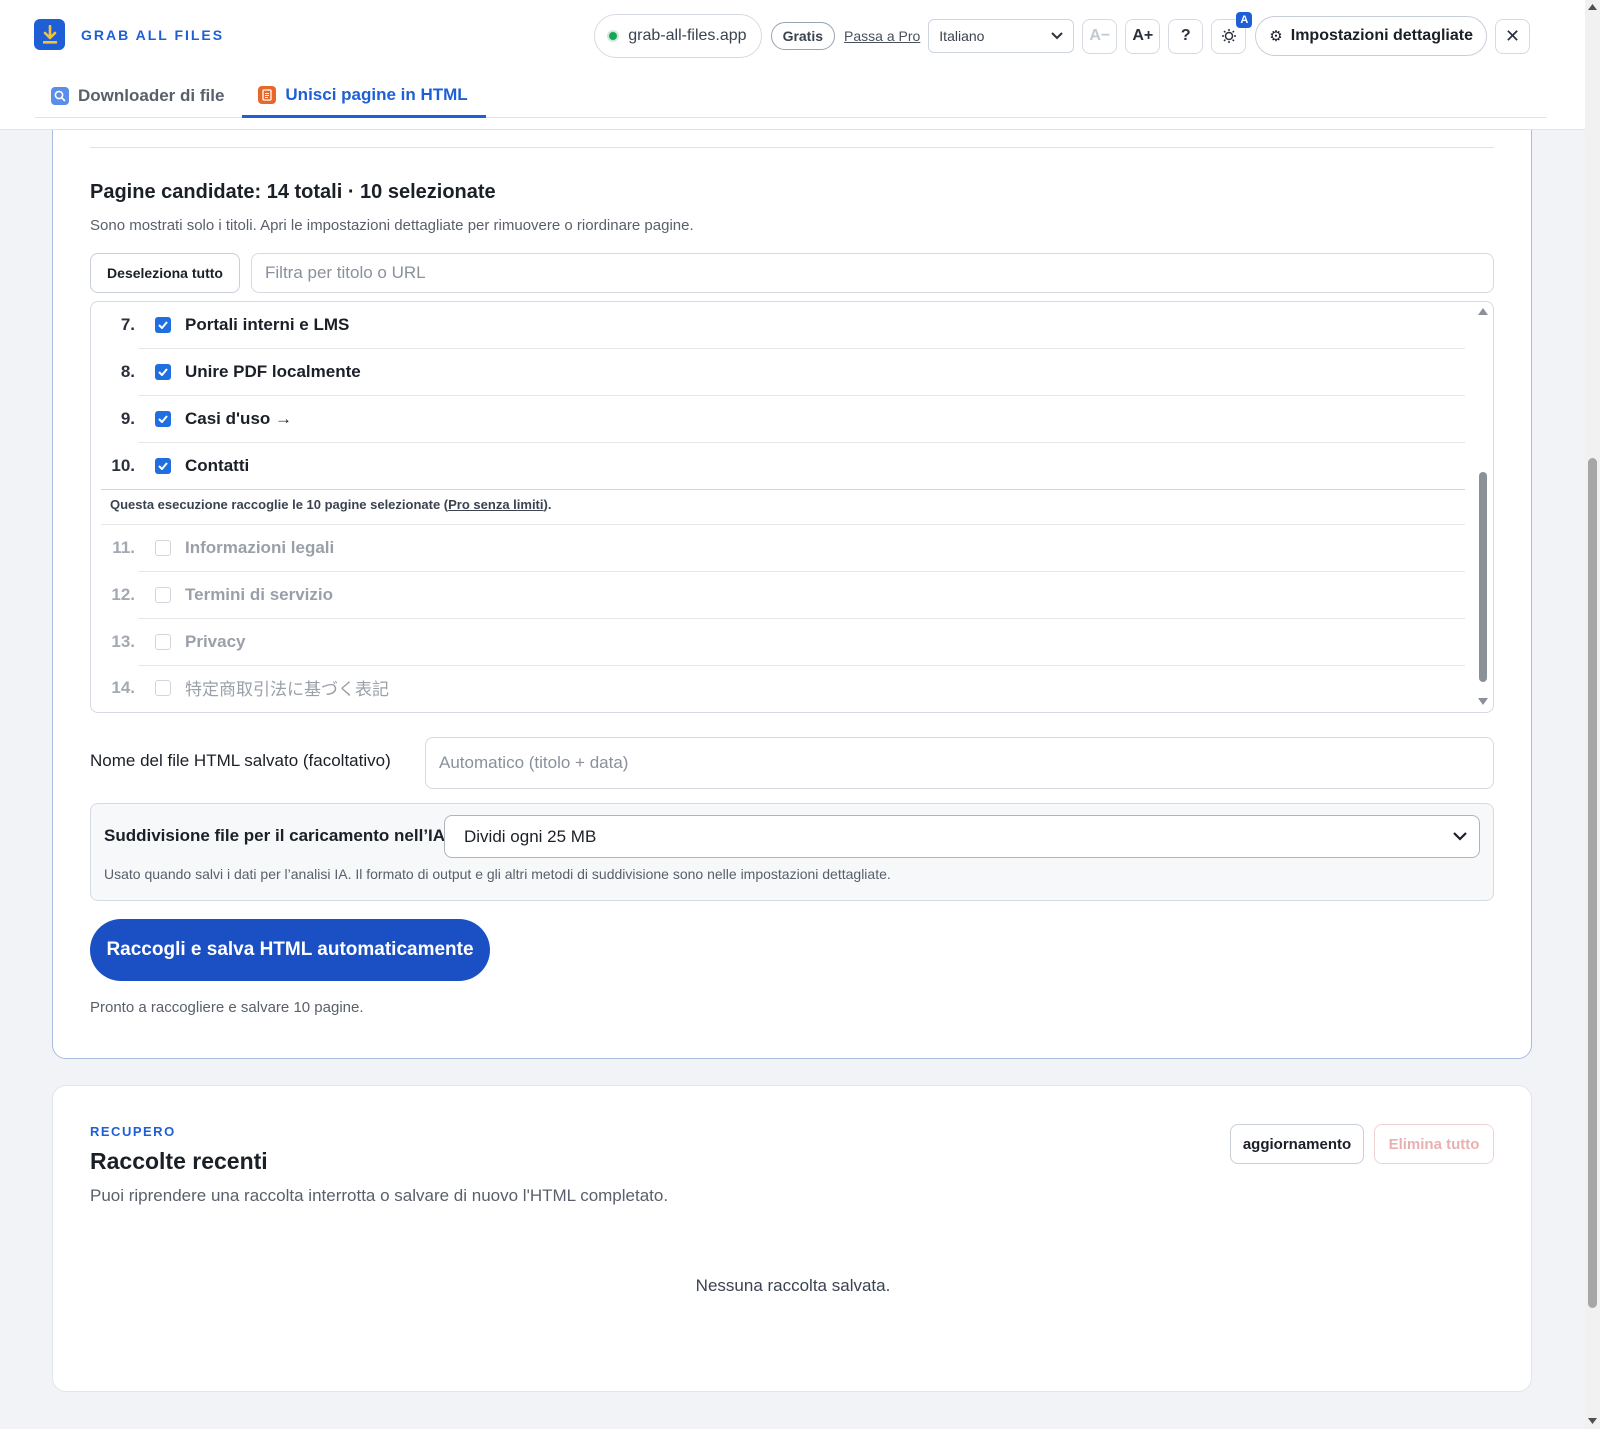 This screenshot has height=1429, width=1600. I want to click on list-item: 11. Informazioni legali, so click(778, 547).